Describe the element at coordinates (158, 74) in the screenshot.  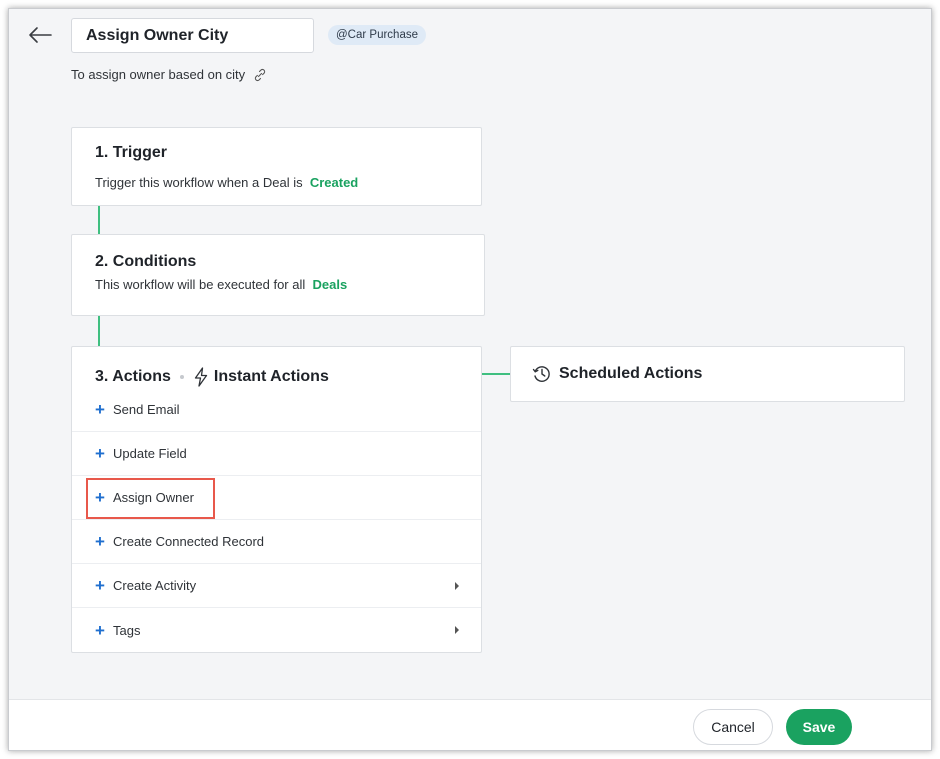
I see `description-text: To assign owner based on city` at that location.